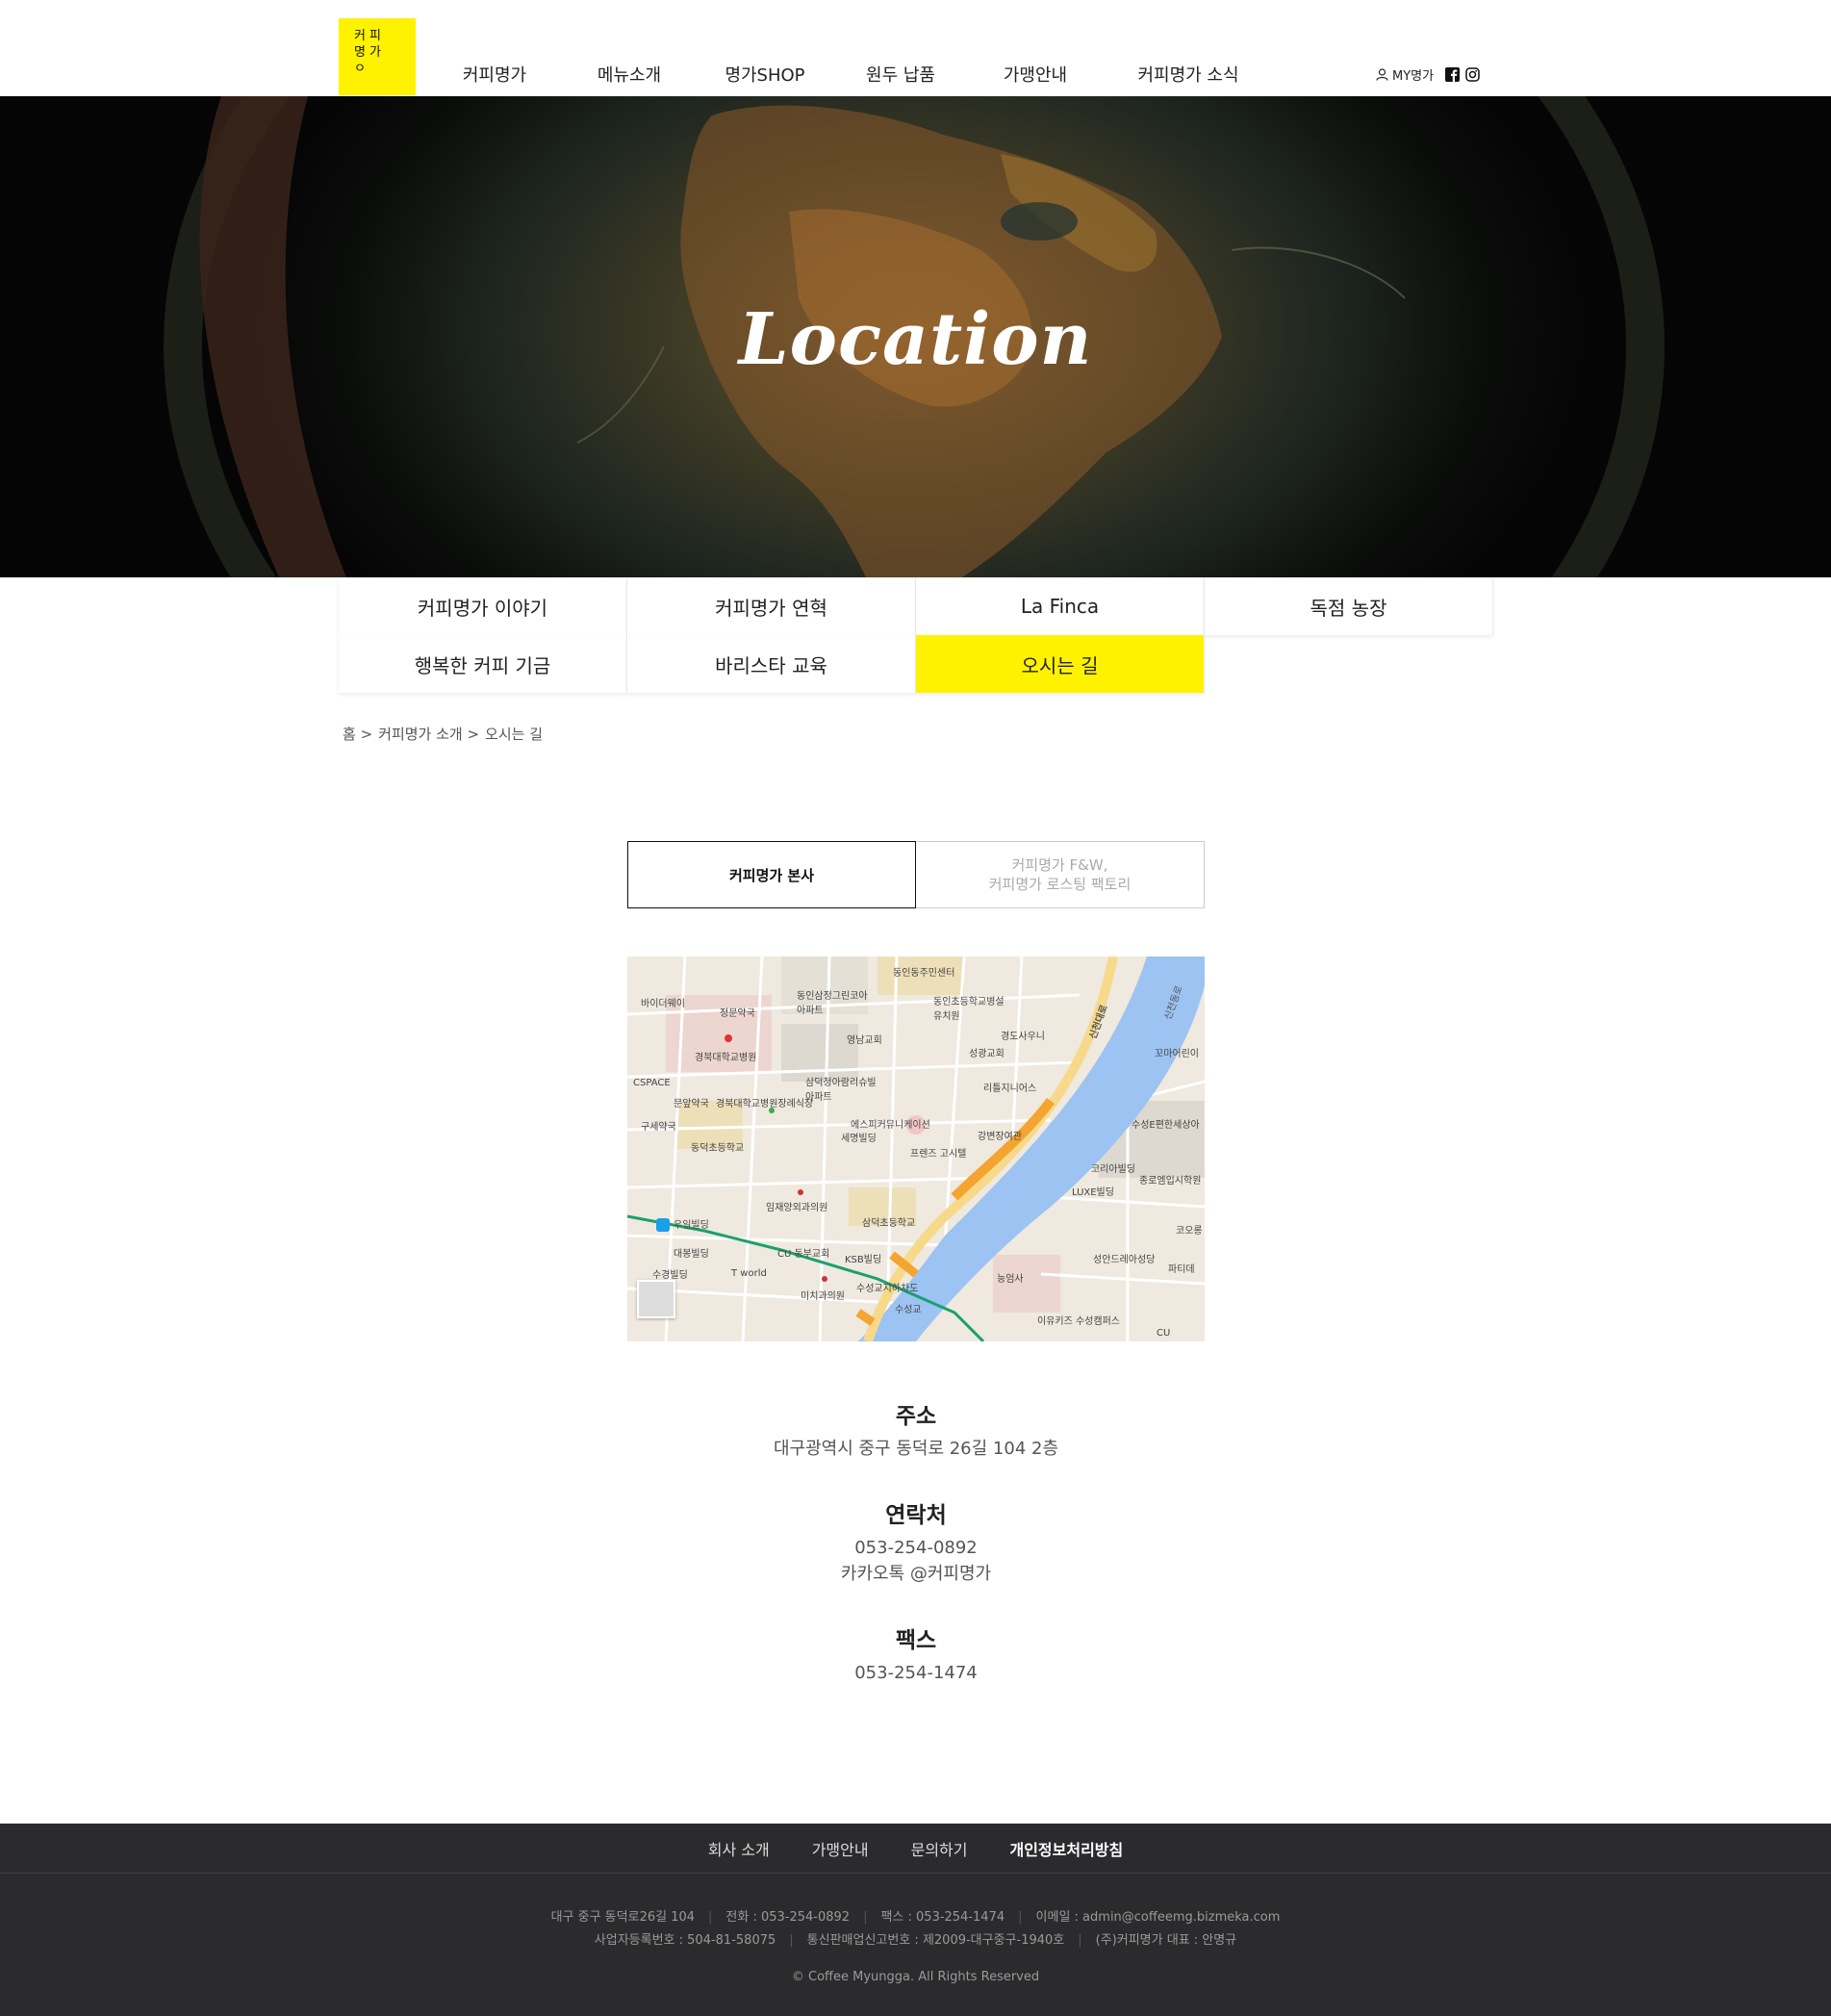 The width and height of the screenshot is (1831, 2016). What do you see at coordinates (749, 1273) in the screenshot?
I see `map-label: T world` at bounding box center [749, 1273].